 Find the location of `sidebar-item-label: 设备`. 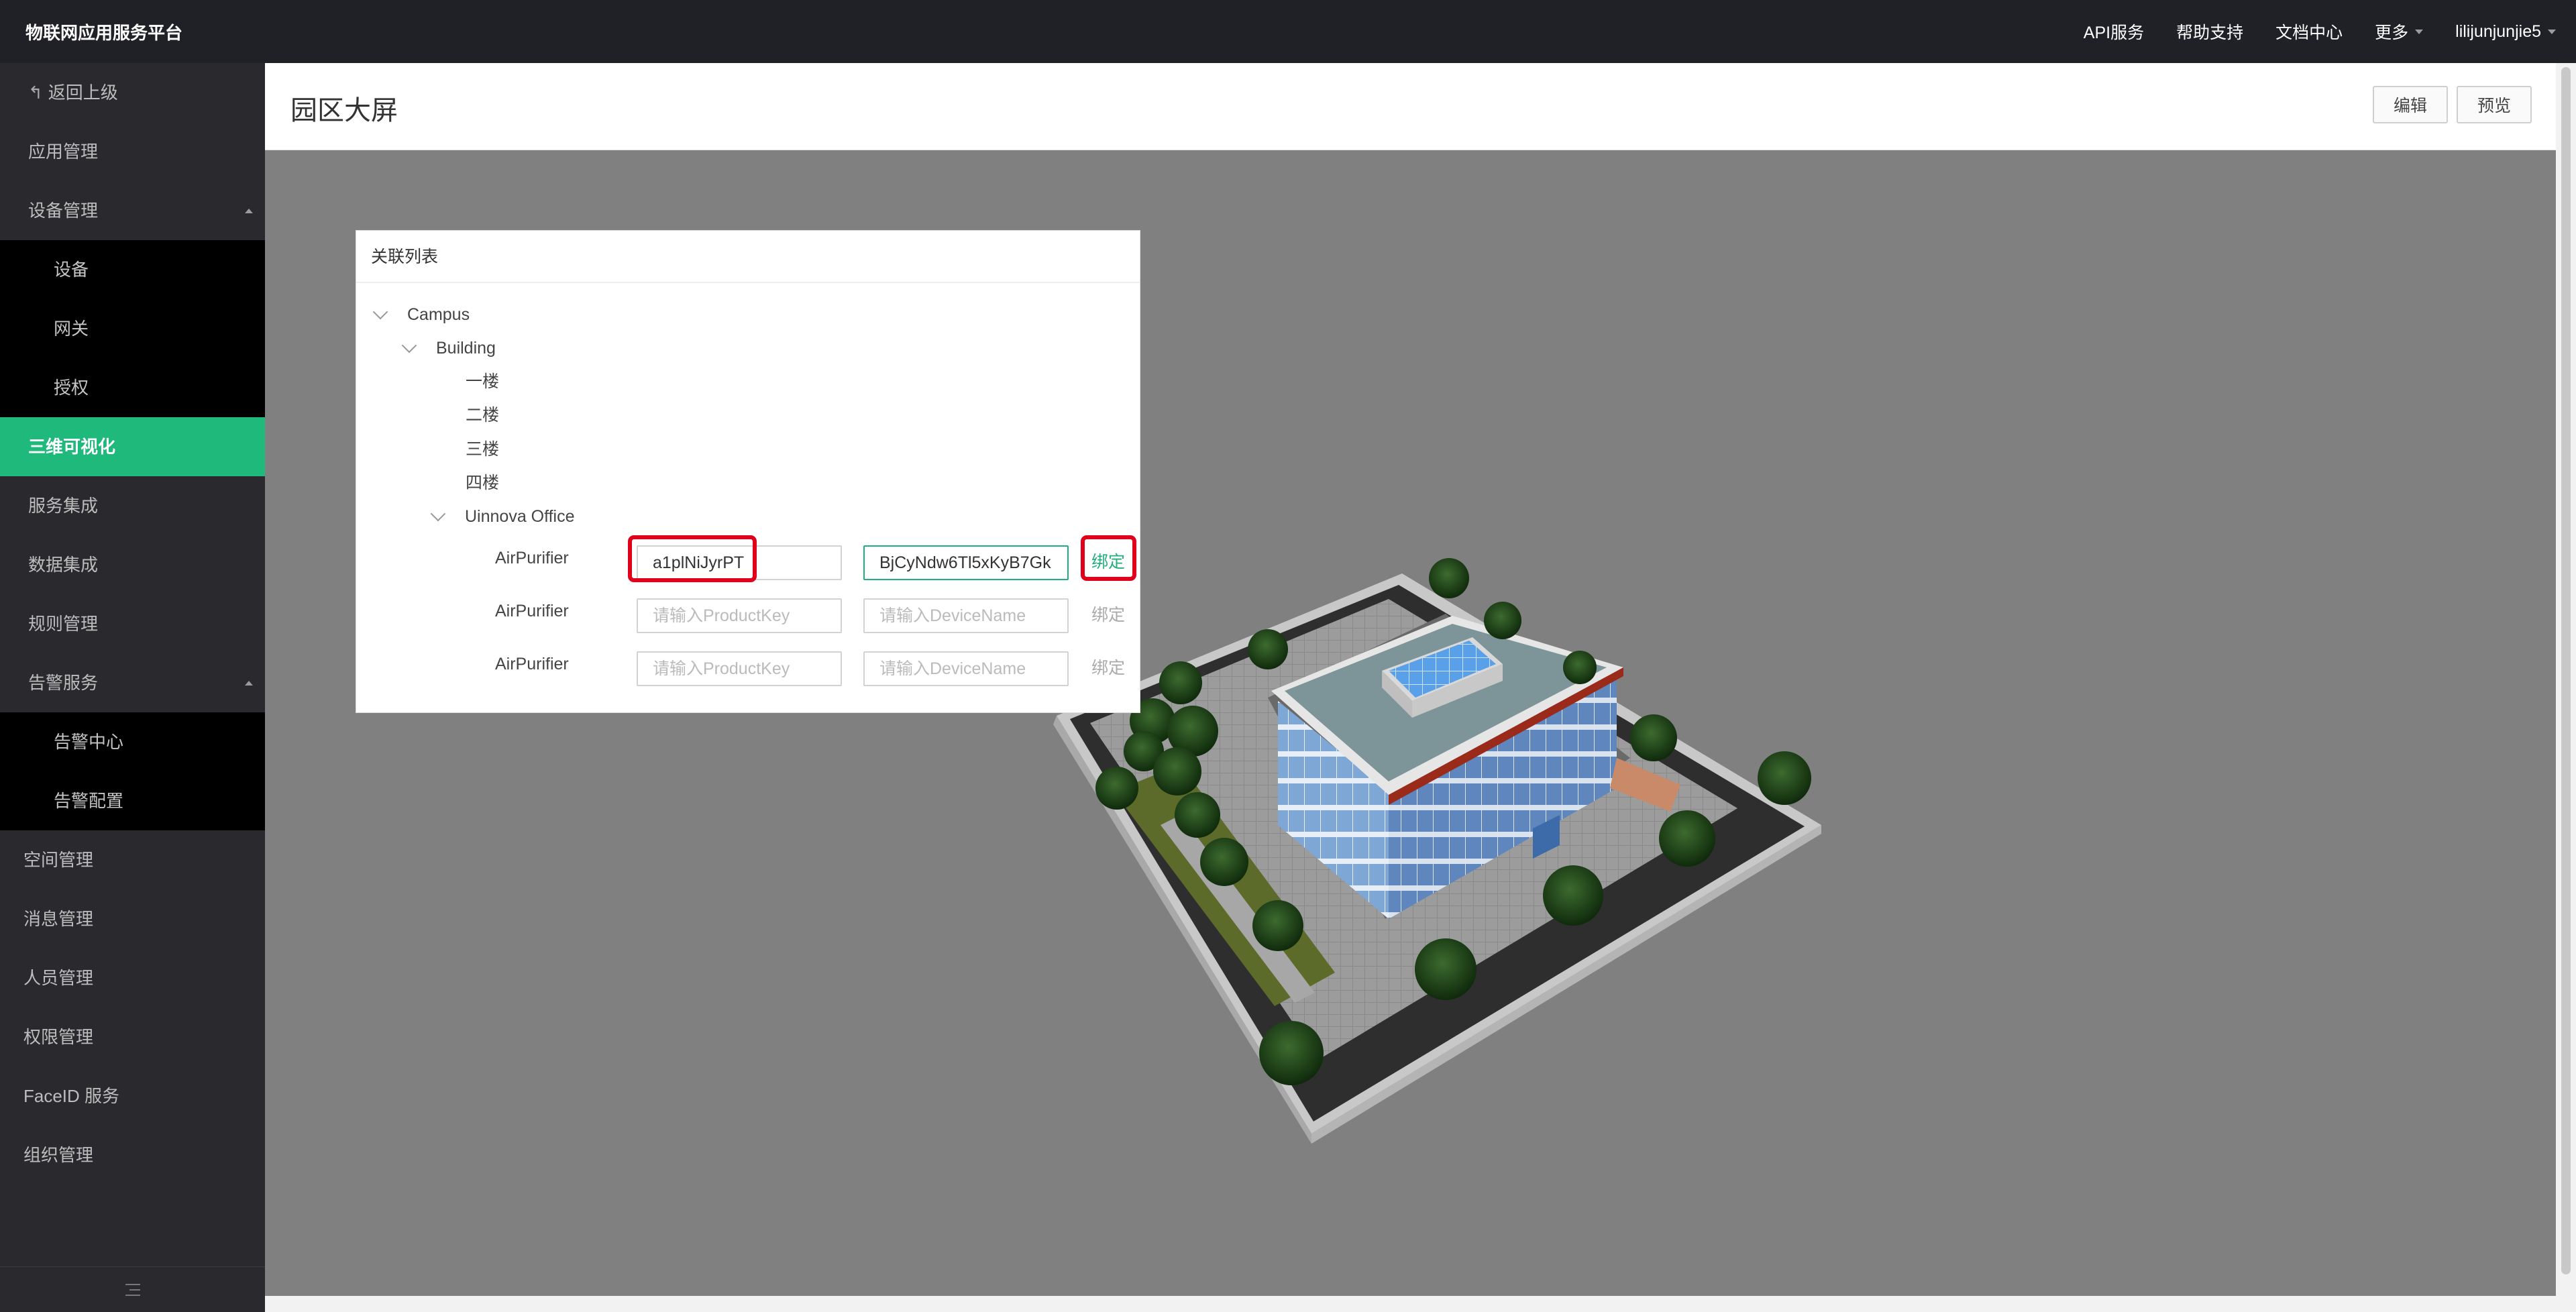

sidebar-item-label: 设备 is located at coordinates (71, 270).